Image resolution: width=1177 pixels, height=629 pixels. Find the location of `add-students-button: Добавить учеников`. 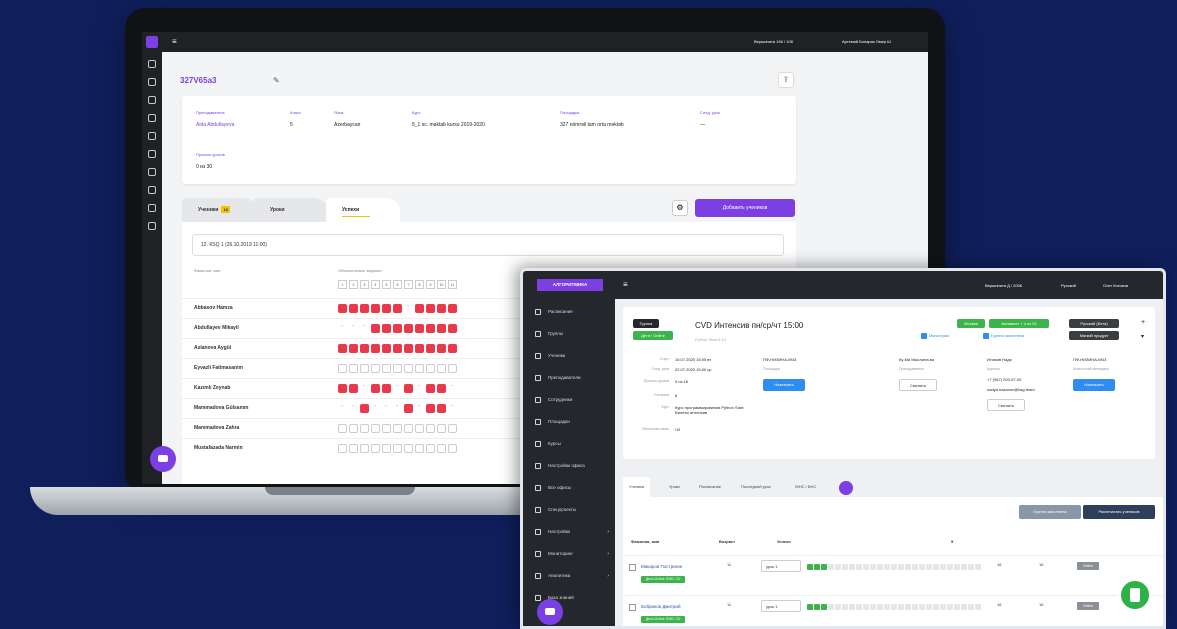

add-students-button: Добавить учеников is located at coordinates (745, 208).